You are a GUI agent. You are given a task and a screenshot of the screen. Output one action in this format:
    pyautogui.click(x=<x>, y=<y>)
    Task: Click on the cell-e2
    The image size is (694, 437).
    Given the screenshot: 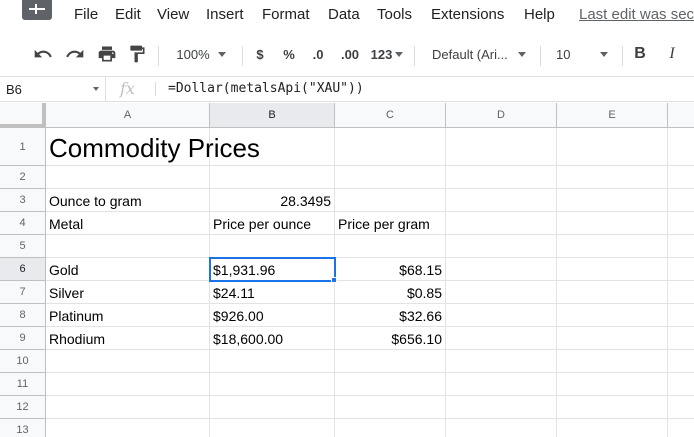 What is the action you would take?
    pyautogui.click(x=612, y=177)
    